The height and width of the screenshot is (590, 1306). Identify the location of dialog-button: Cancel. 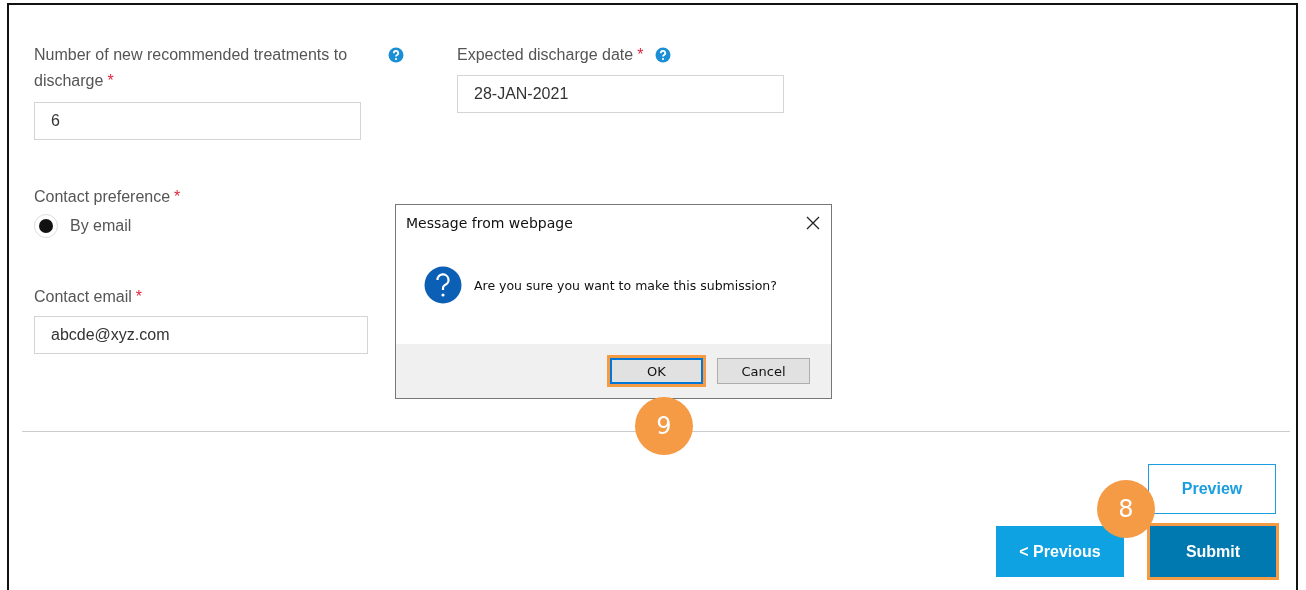
(763, 371).